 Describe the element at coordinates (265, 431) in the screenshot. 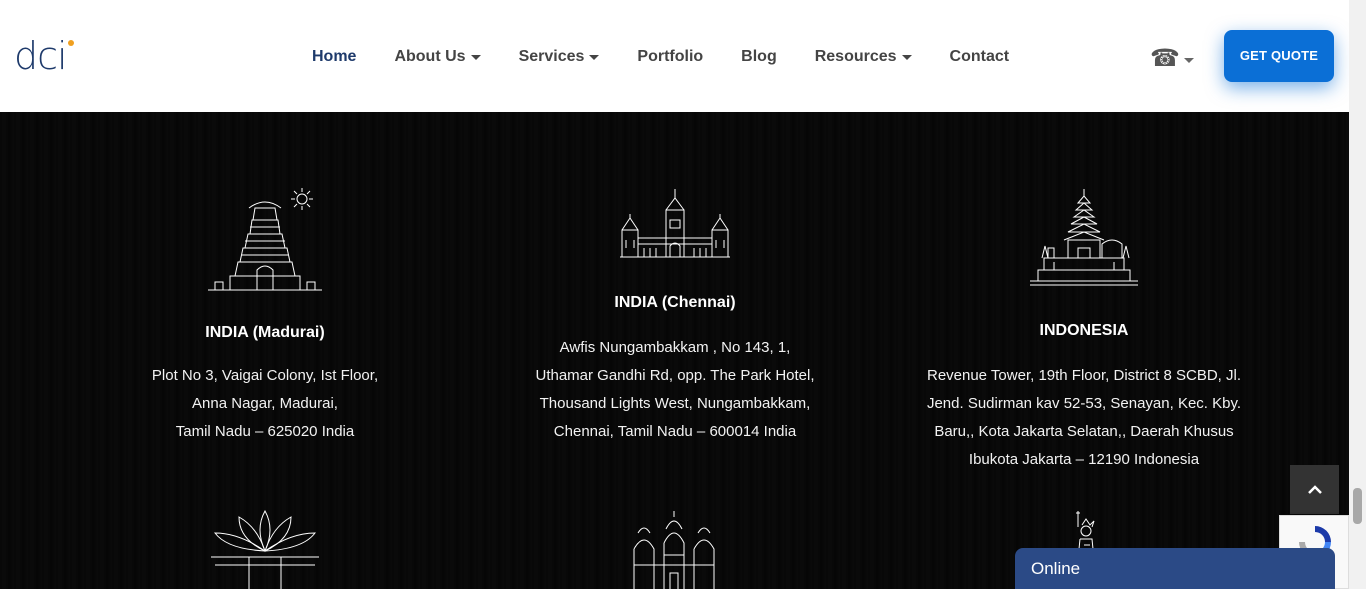

I see `address-line: Tamil Nadu – 625020 India` at that location.